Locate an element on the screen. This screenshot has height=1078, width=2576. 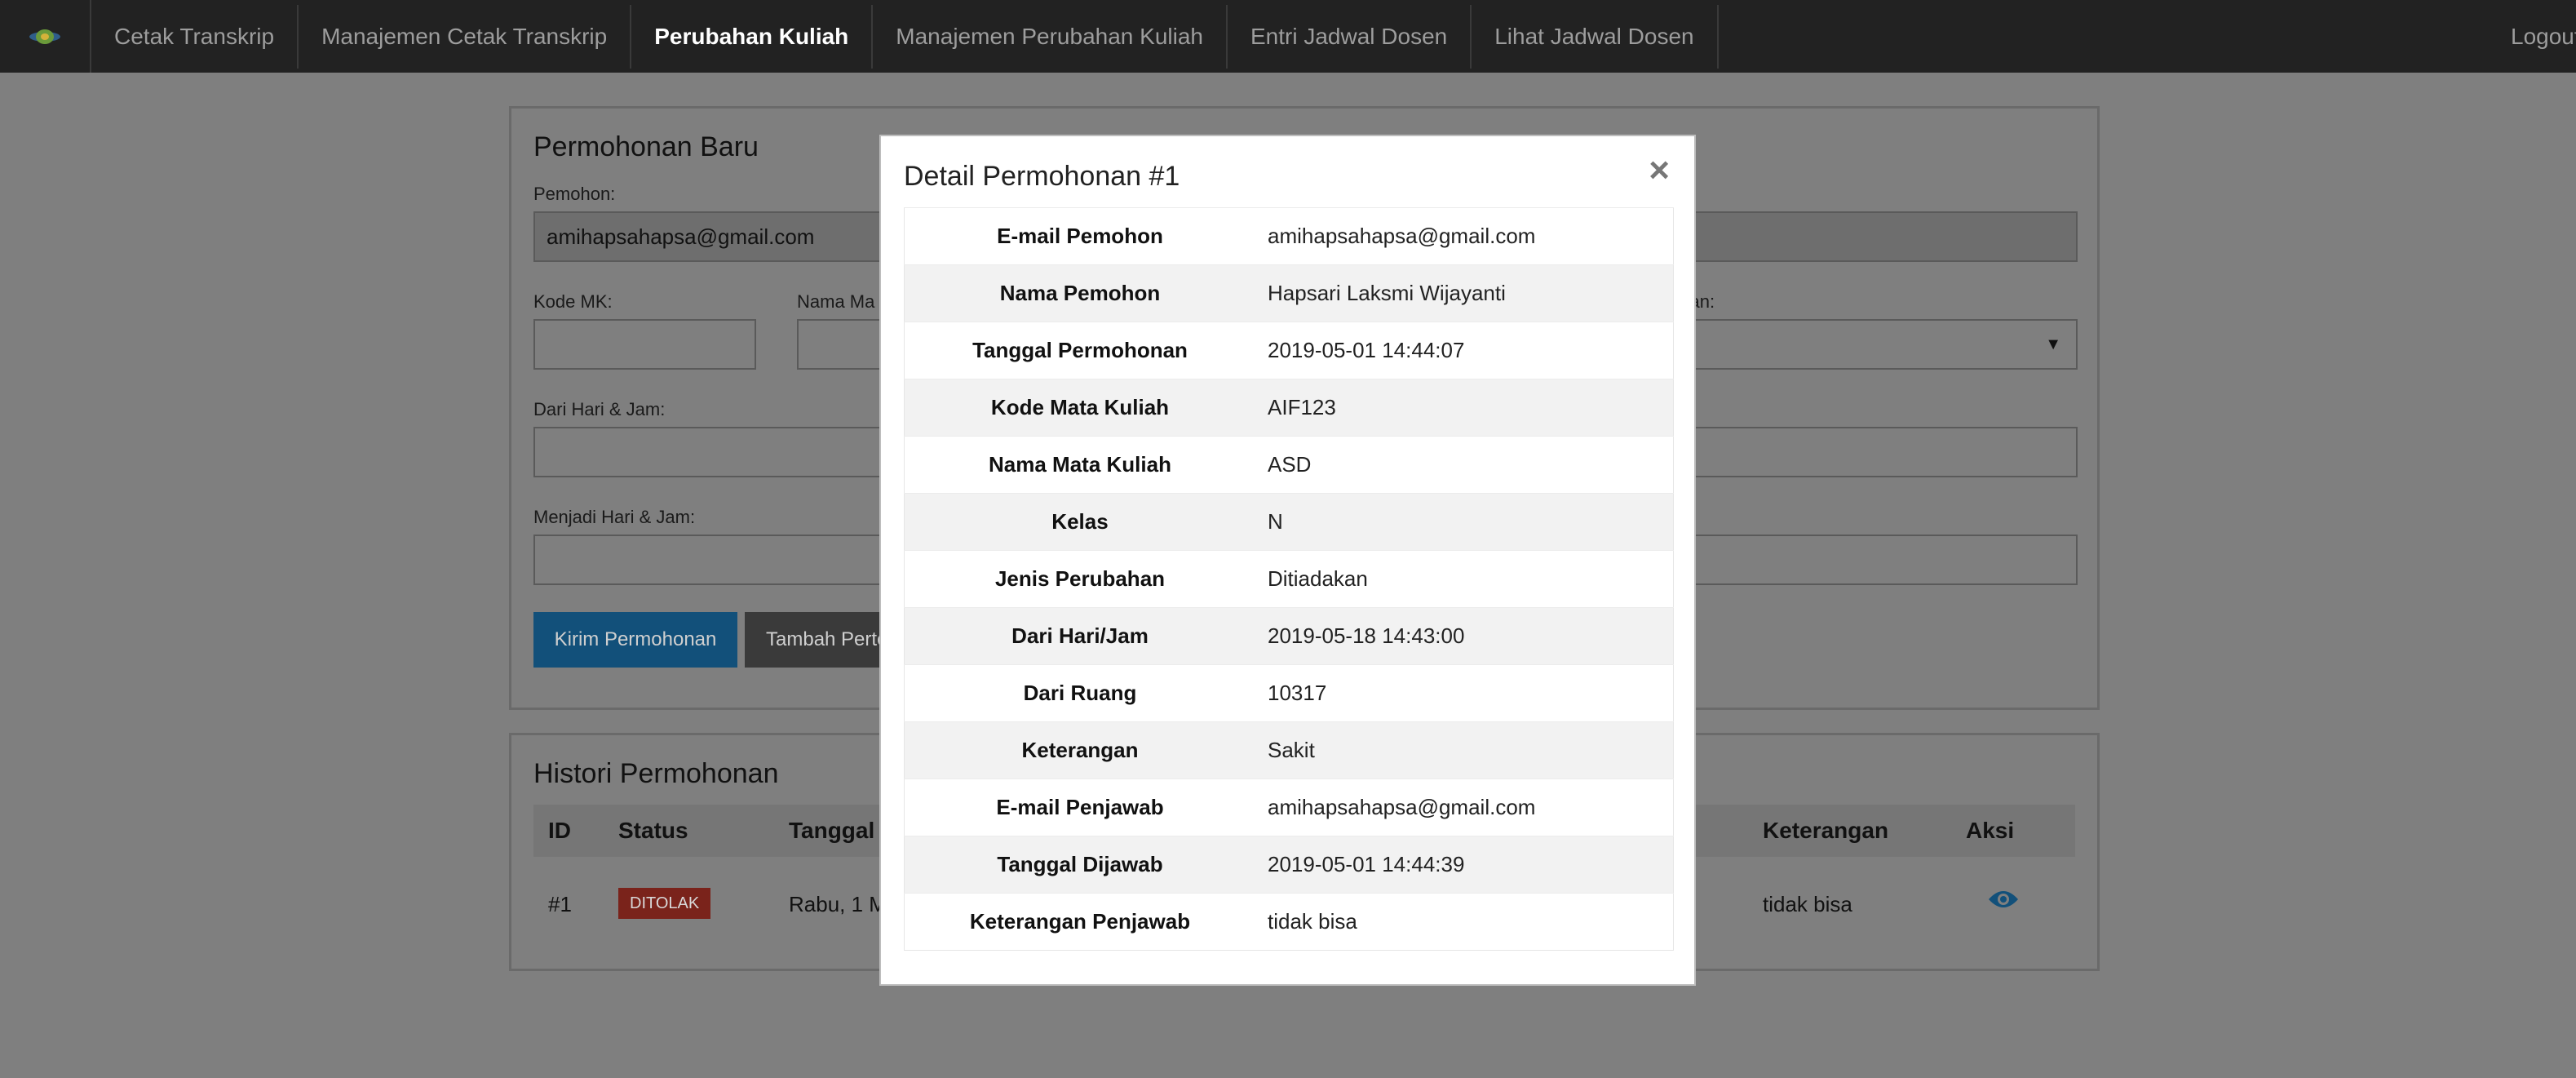
detail-key: Dari Ruang is located at coordinates (1079, 693).